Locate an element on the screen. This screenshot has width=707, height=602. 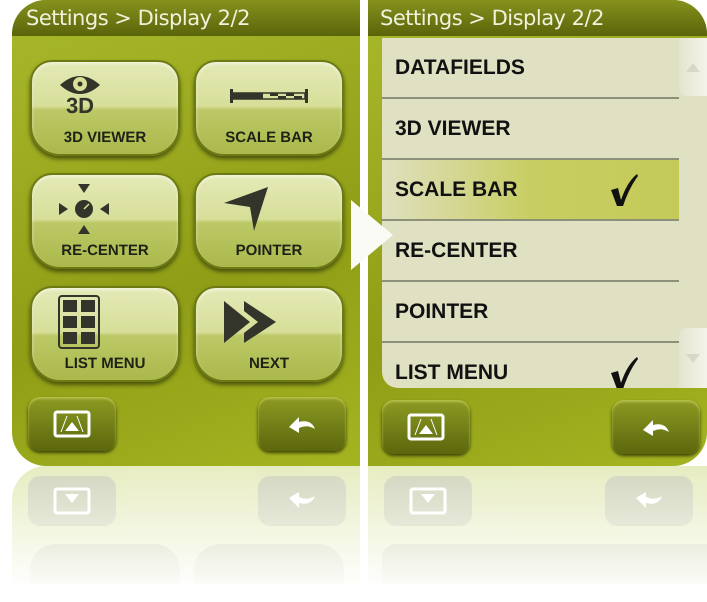
menu-tile-button: RE-CENTER is located at coordinates (105, 221).